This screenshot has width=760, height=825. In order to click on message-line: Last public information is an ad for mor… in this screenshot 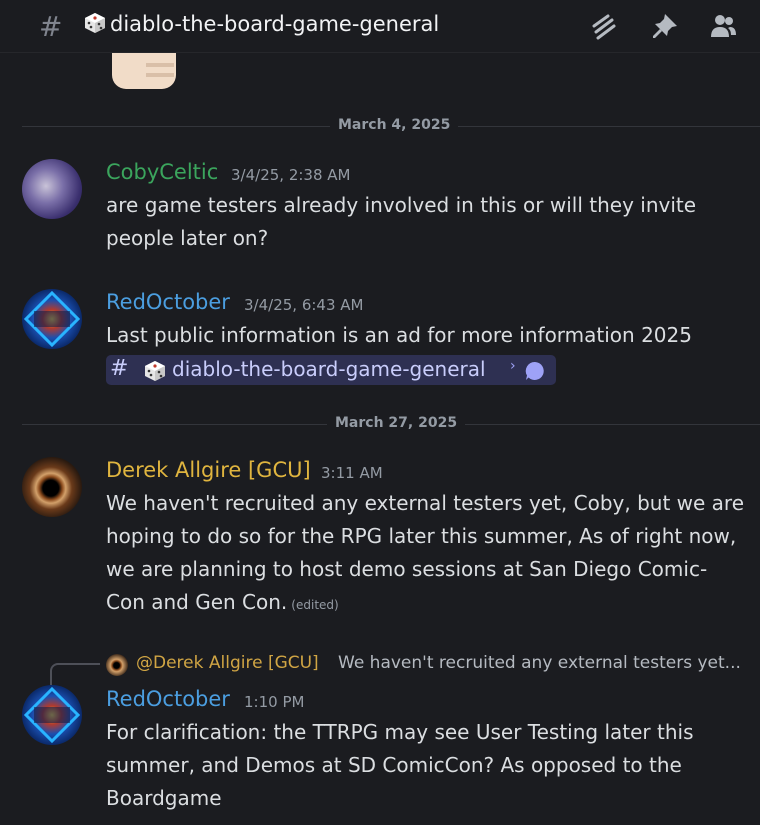, I will do `click(399, 335)`.